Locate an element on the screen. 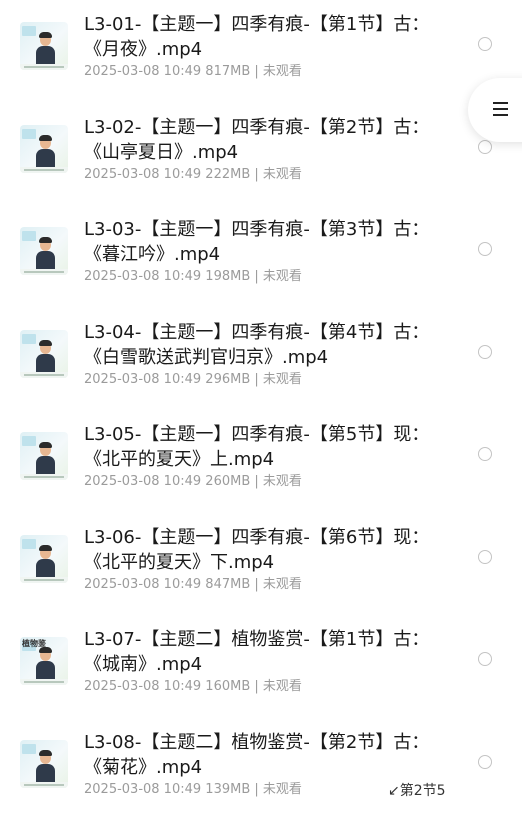  file-size: 260MB is located at coordinates (227, 481).